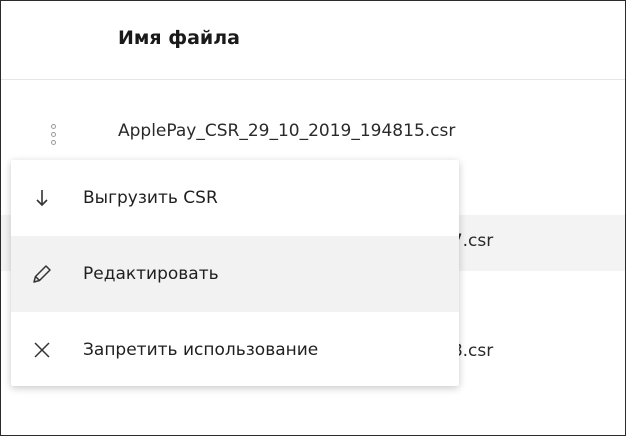 This screenshot has width=626, height=436. I want to click on filename-cell: ApplePay_CSR_29_10_2019_194815.csr, so click(287, 131).